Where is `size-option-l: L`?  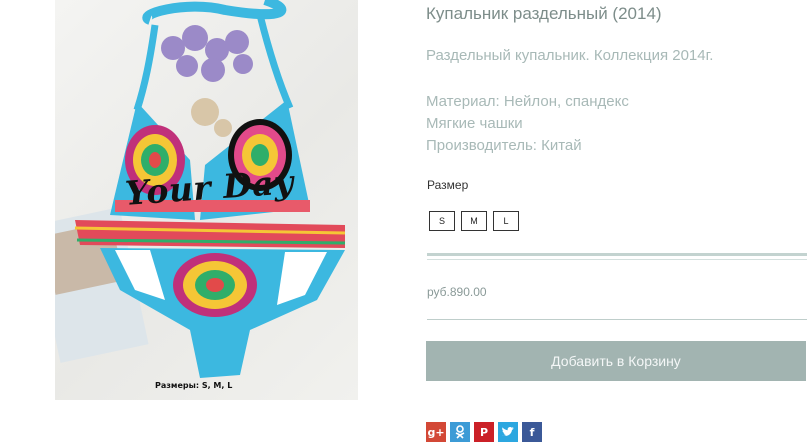
size-option-l: L is located at coordinates (506, 221).